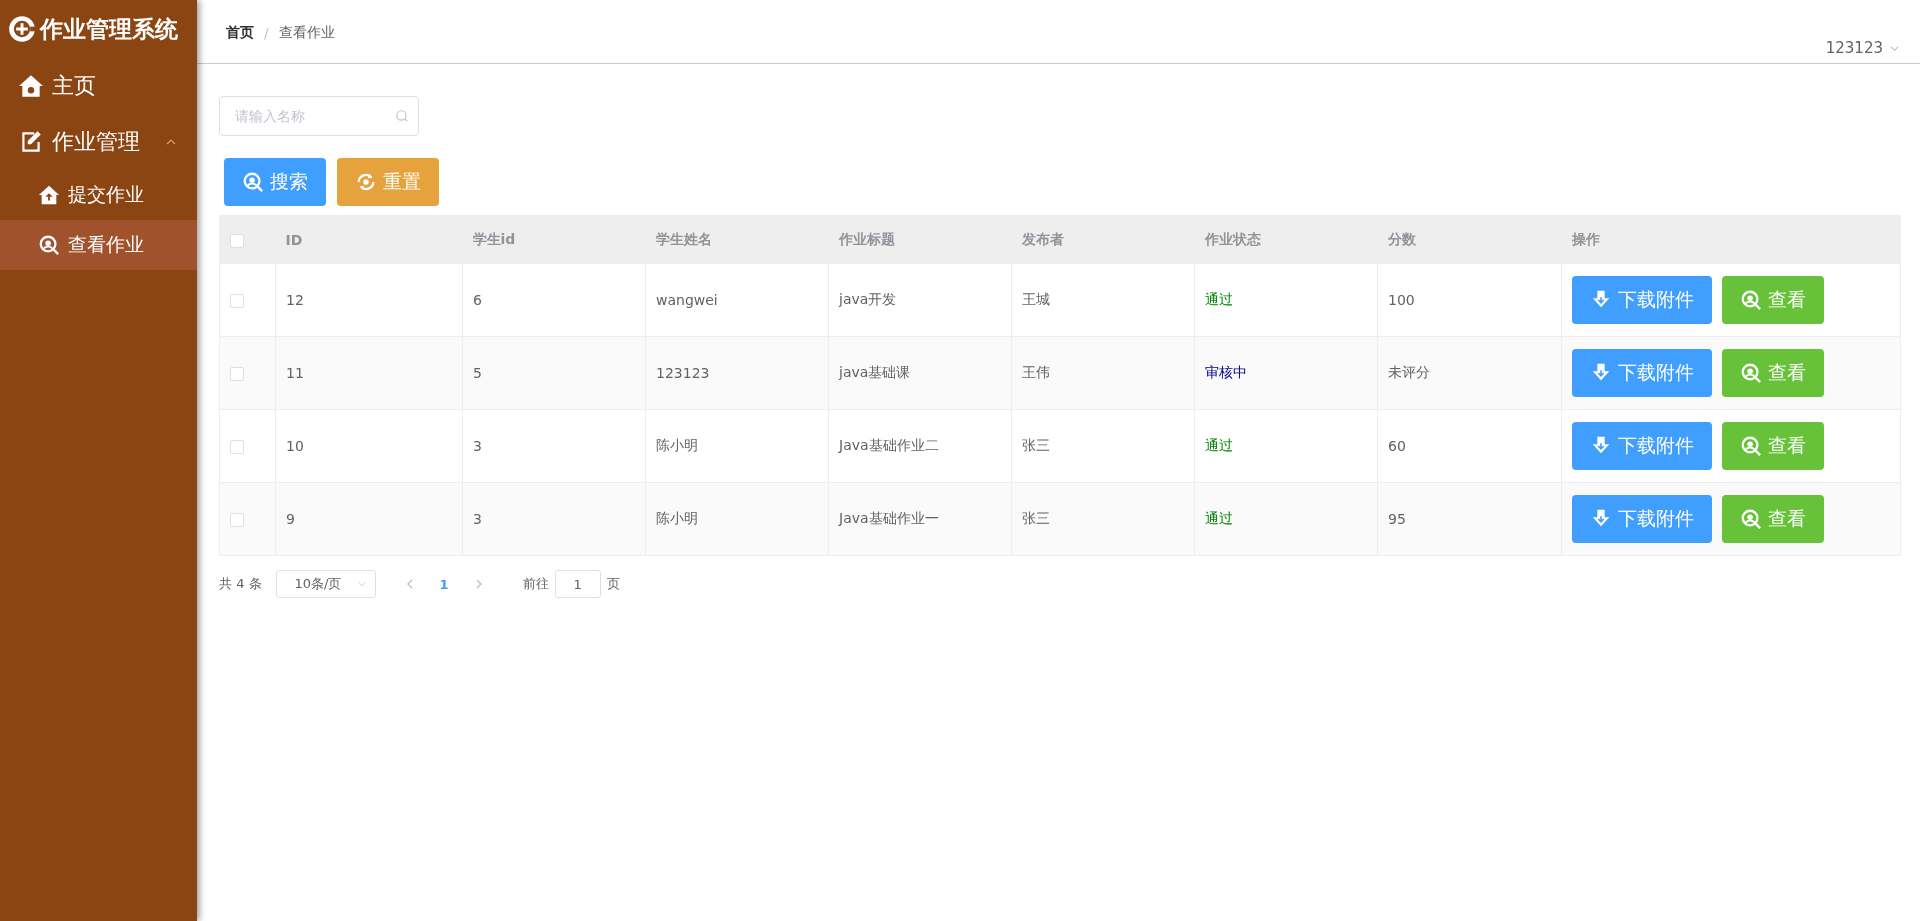  I want to click on breadcrumb-link: 查看作业, so click(306, 33).